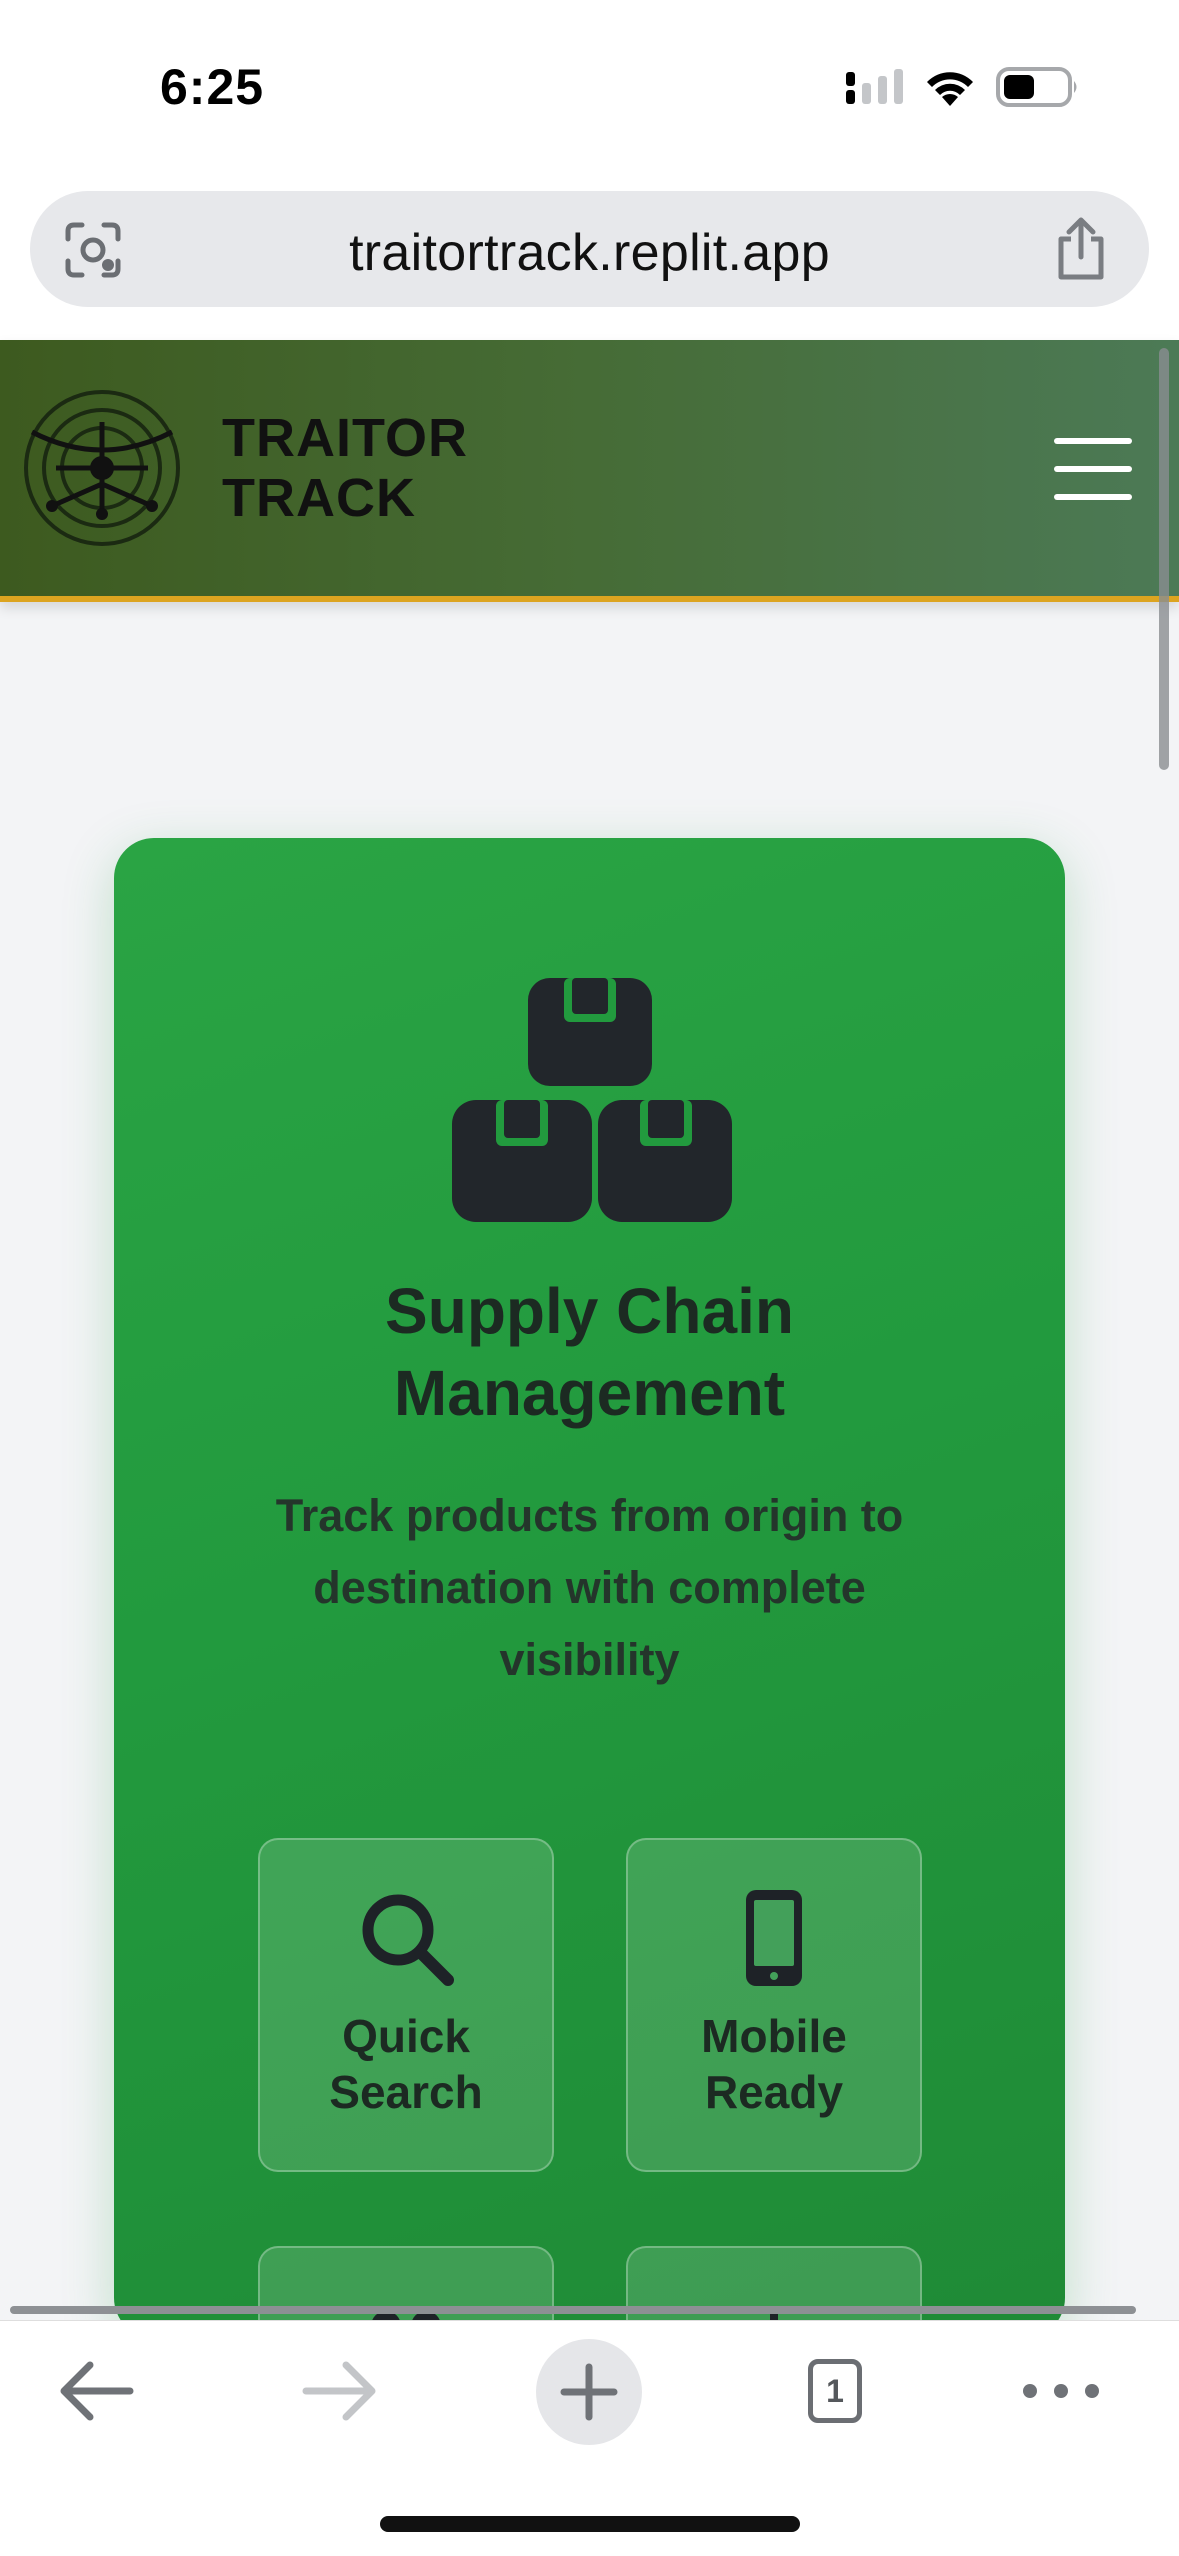 The image size is (1179, 2556). Describe the element at coordinates (406, 2092) in the screenshot. I see `feature-label-line2: Search` at that location.